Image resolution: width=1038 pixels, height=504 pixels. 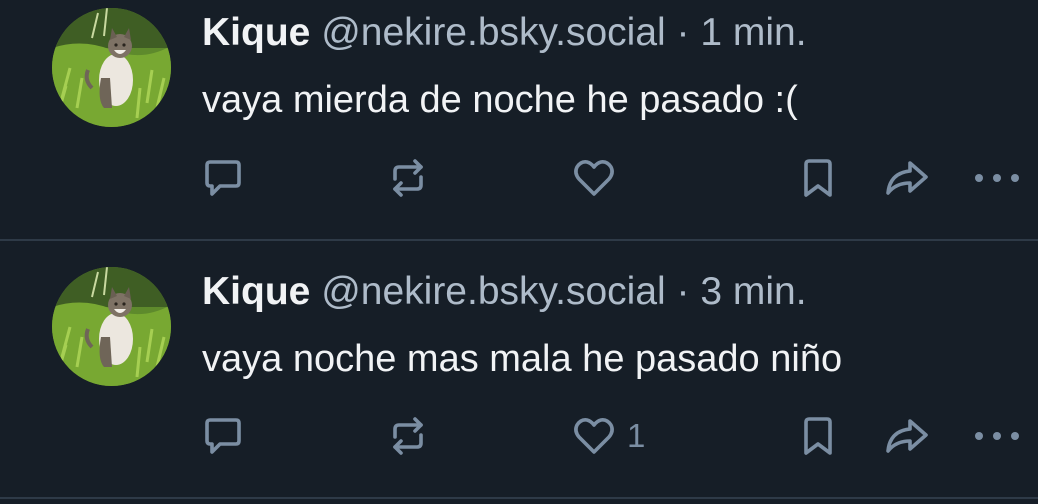 I want to click on post-header: Kique @nekire.bsky.social · 3 min., so click(x=504, y=292).